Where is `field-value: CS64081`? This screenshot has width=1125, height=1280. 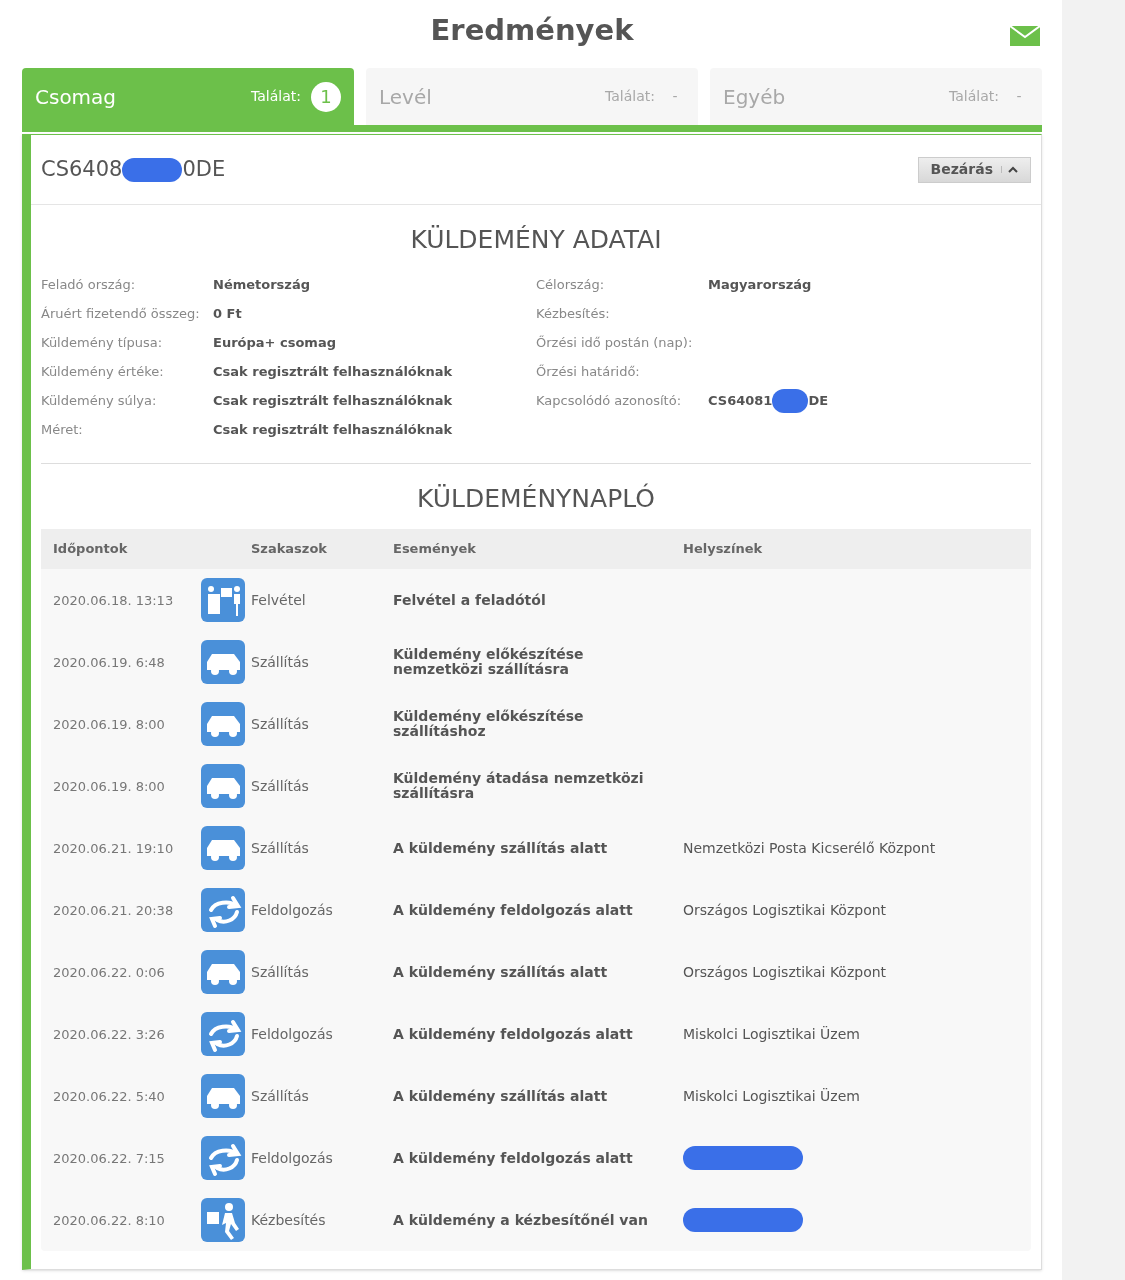
field-value: CS64081 is located at coordinates (740, 401).